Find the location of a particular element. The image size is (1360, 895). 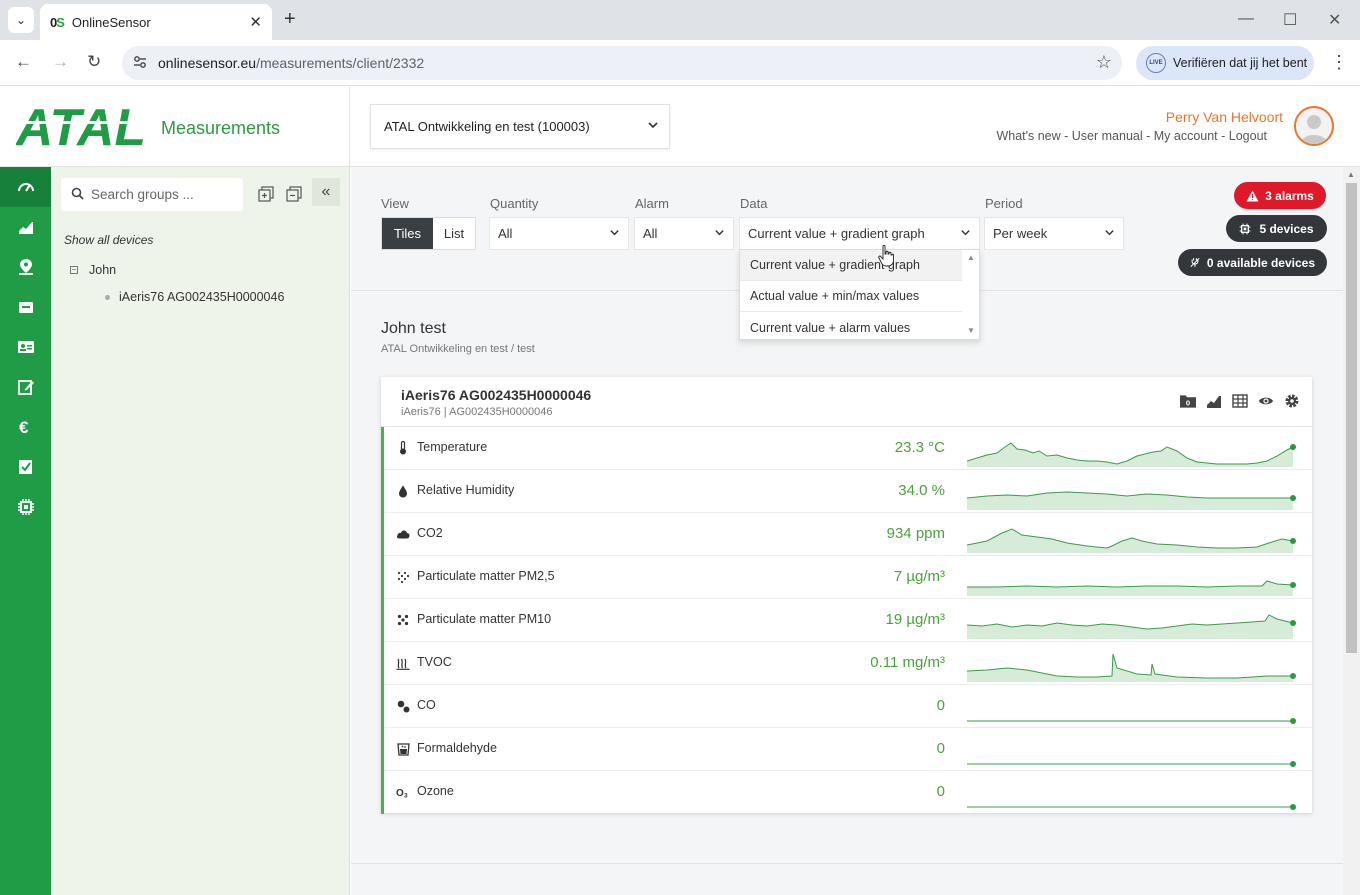

map-pin-icon is located at coordinates (25, 267).